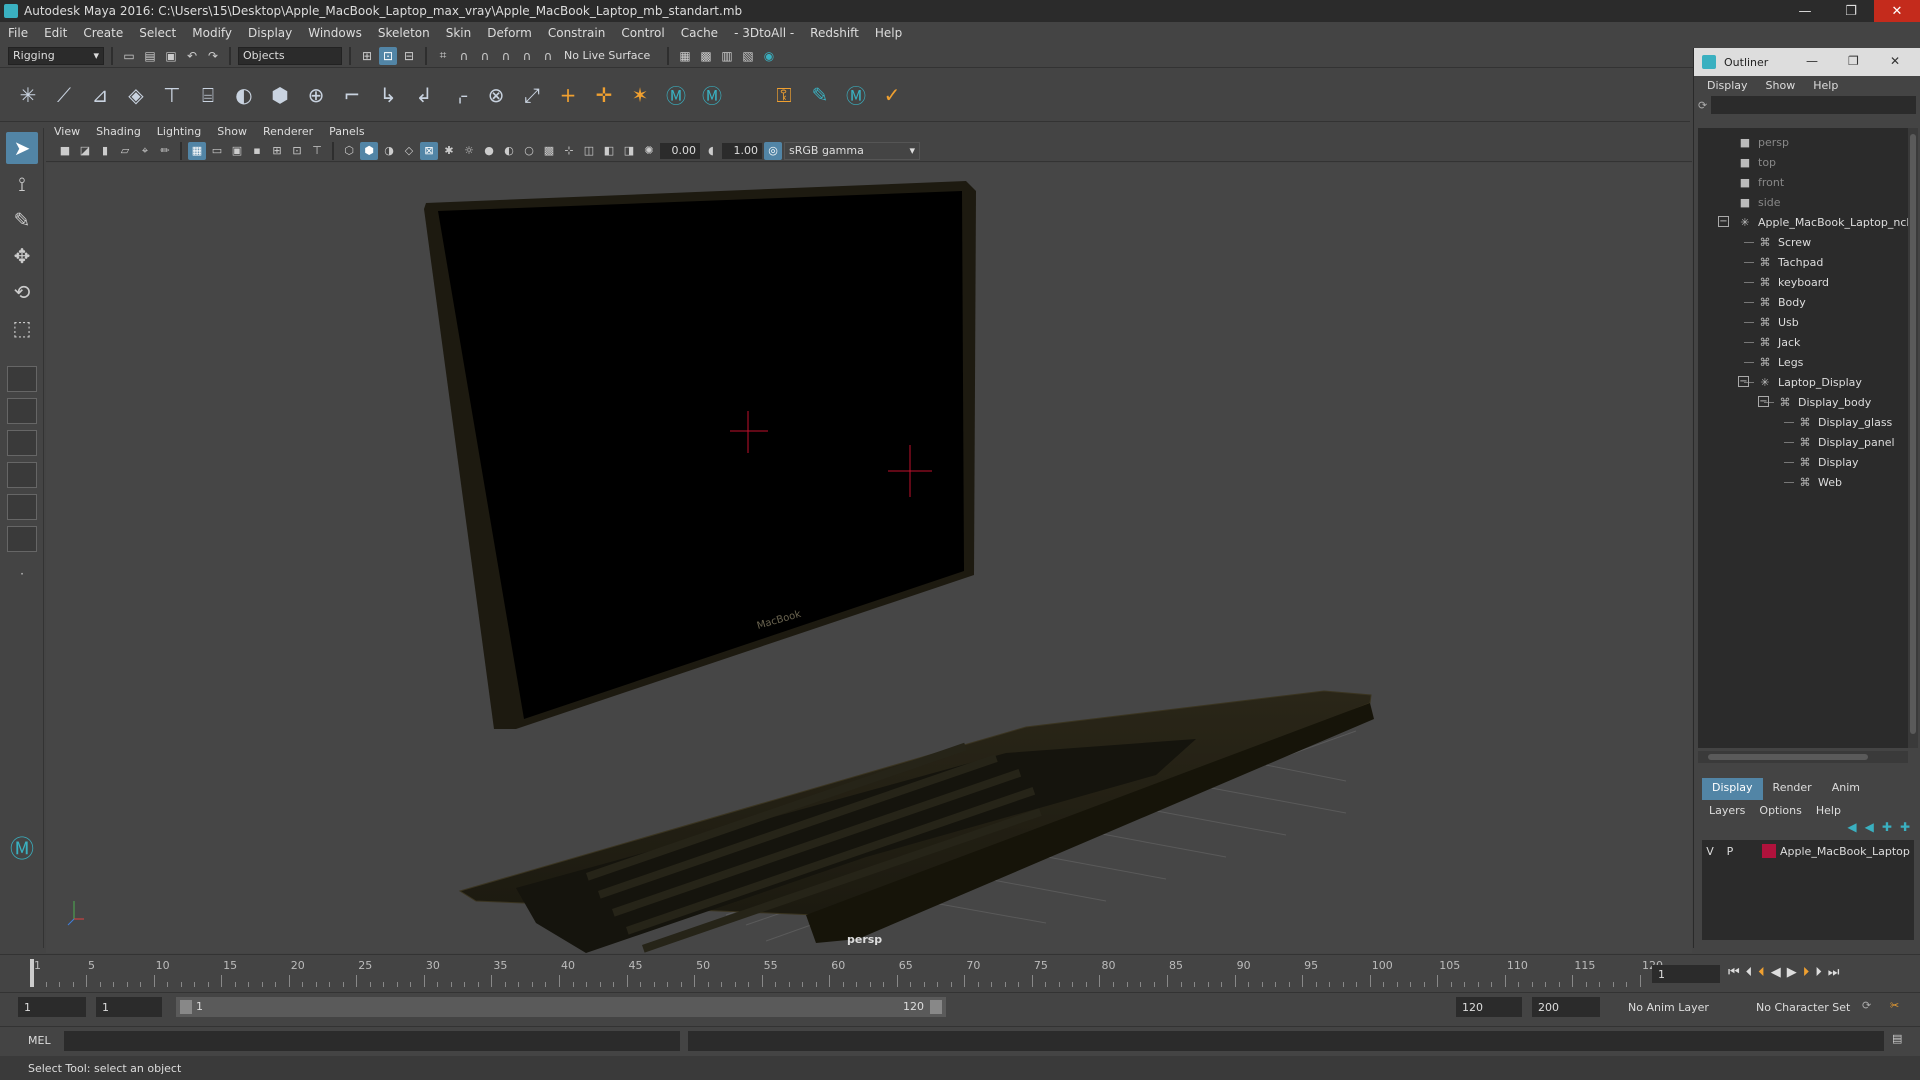  What do you see at coordinates (1846, 789) in the screenshot?
I see `tab-anim: Anim` at bounding box center [1846, 789].